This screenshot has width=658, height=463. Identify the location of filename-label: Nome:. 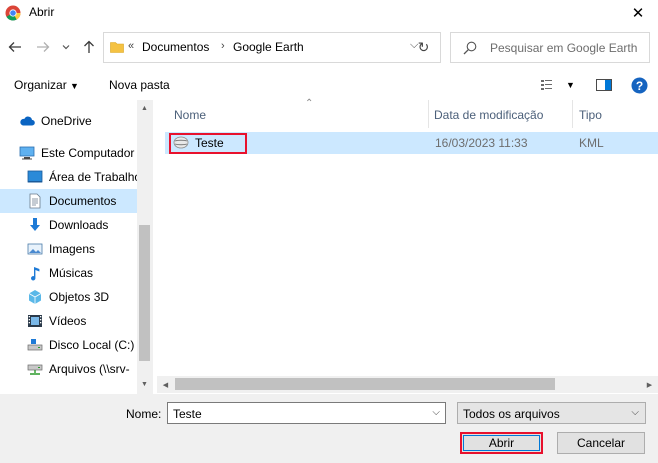
(144, 414).